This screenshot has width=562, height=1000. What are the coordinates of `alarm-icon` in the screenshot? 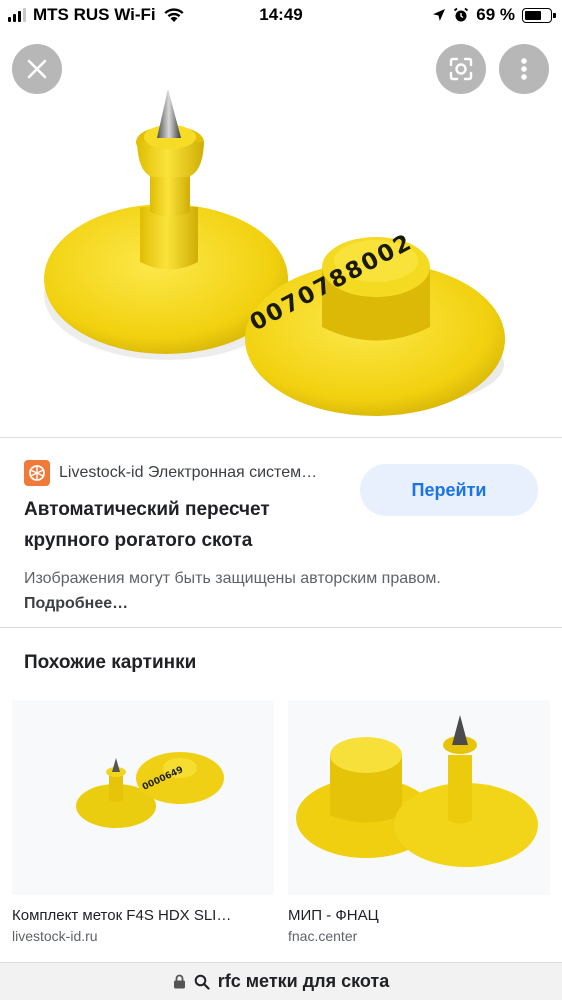 It's located at (461, 14).